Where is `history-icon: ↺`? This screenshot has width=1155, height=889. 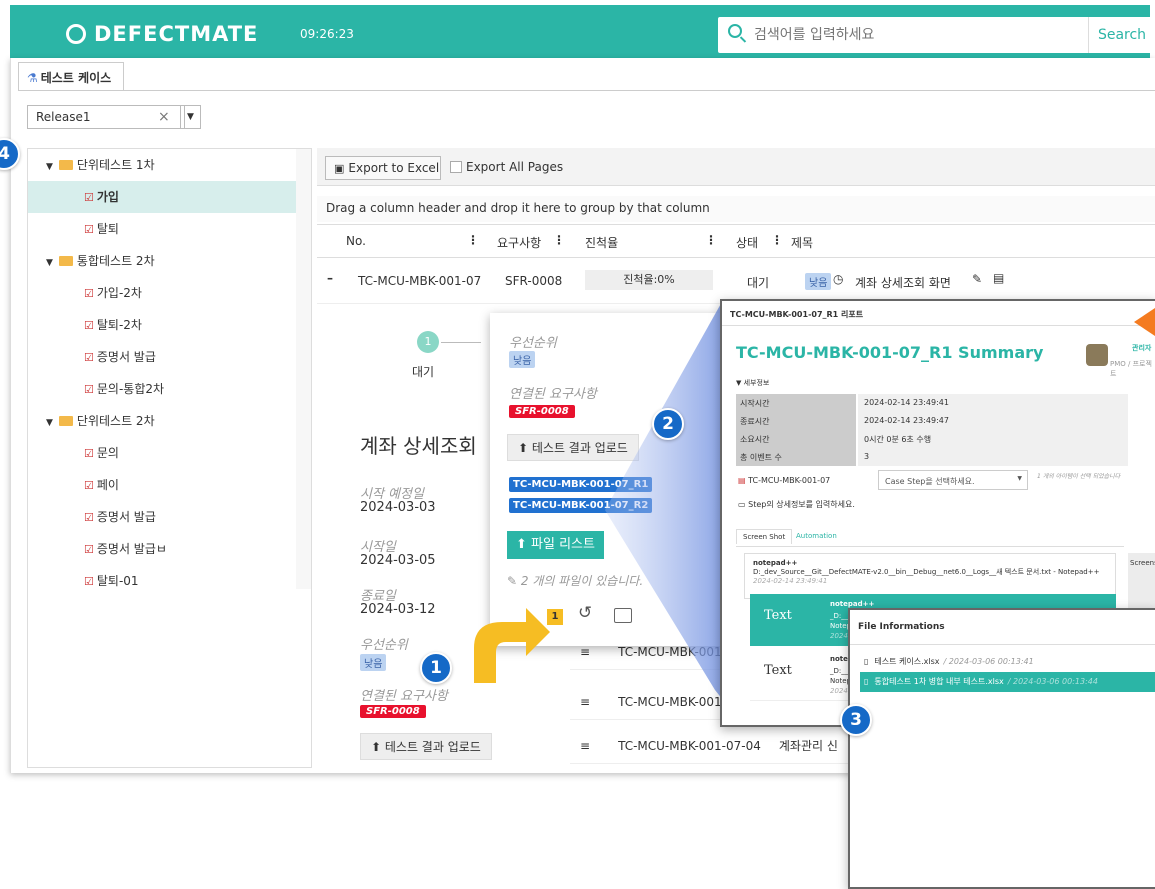 history-icon: ↺ is located at coordinates (585, 613).